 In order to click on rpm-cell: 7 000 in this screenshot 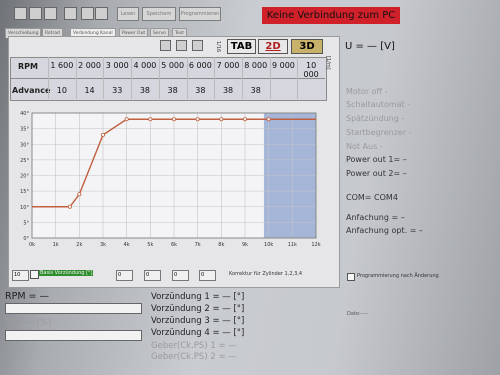, I will do `click(228, 65)`.